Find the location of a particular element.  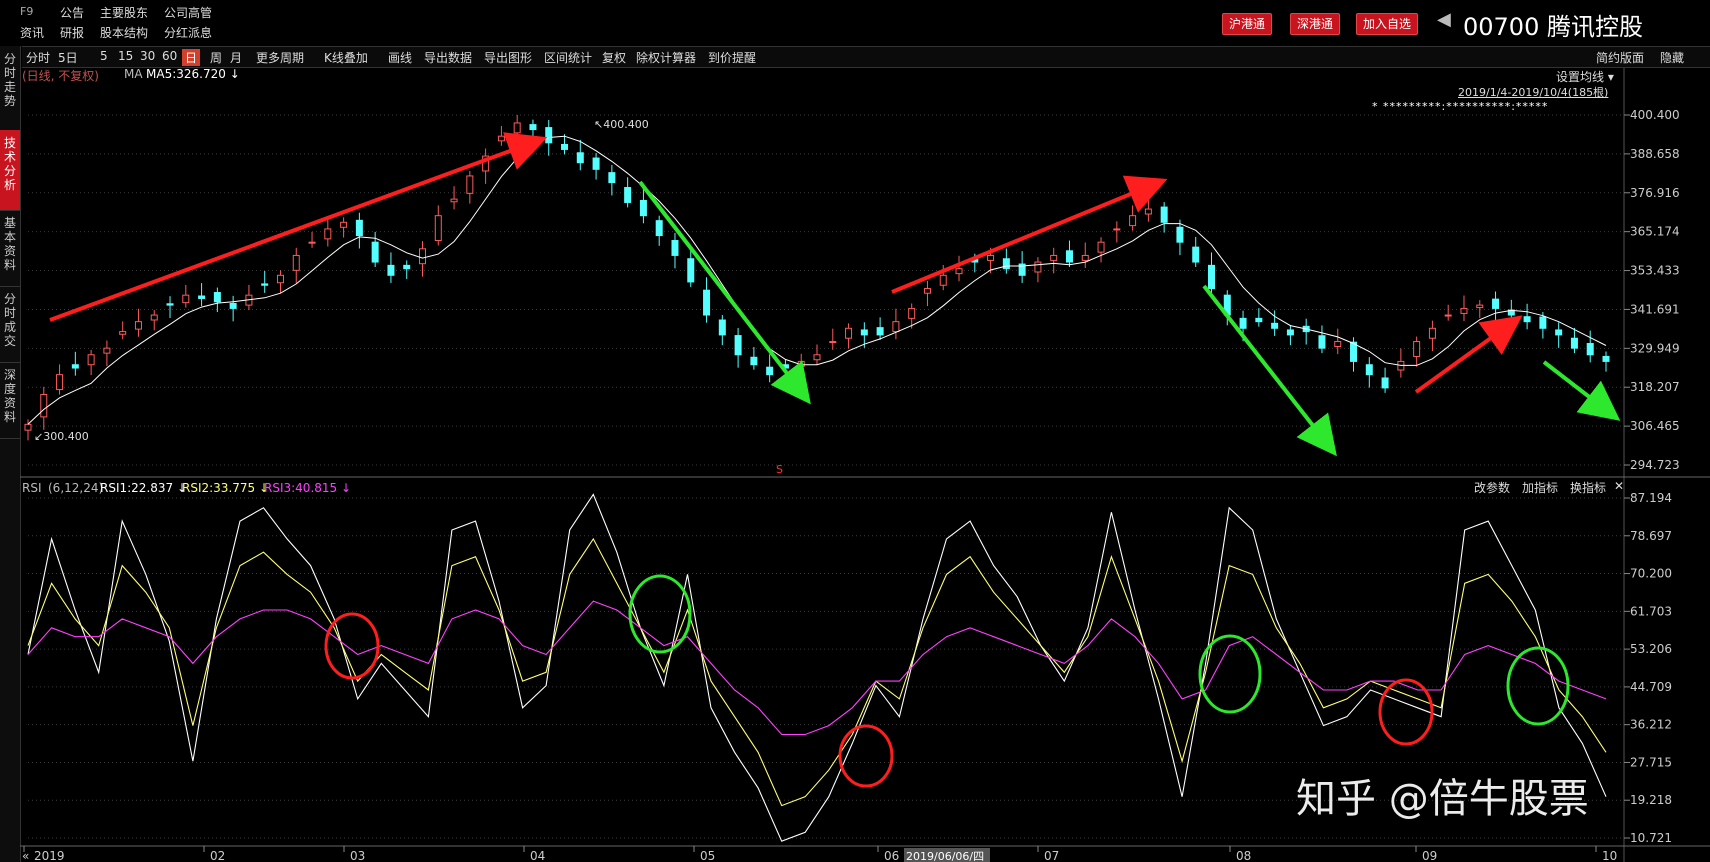

trend-arrow-red is located at coordinates (1029, 234).